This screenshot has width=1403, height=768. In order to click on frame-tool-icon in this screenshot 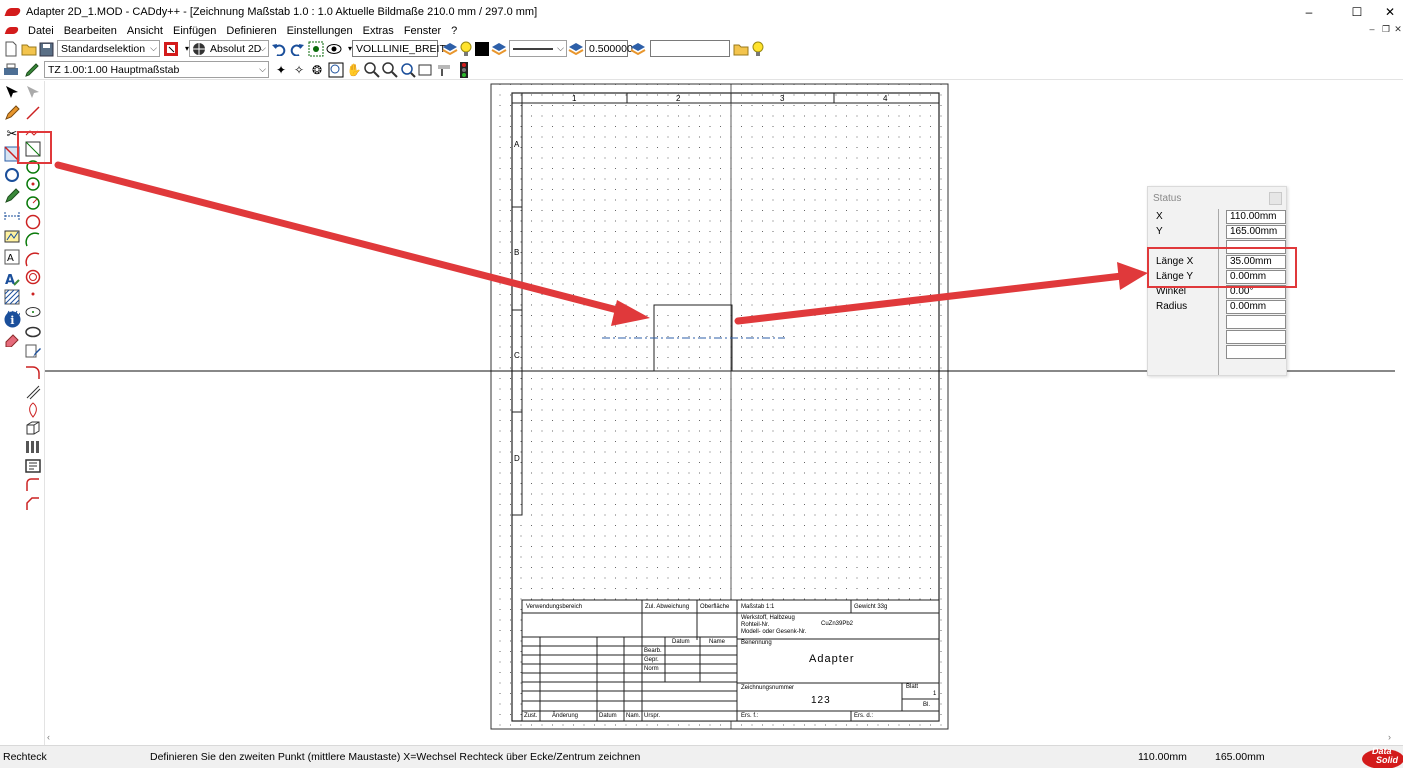, I will do `click(33, 466)`.